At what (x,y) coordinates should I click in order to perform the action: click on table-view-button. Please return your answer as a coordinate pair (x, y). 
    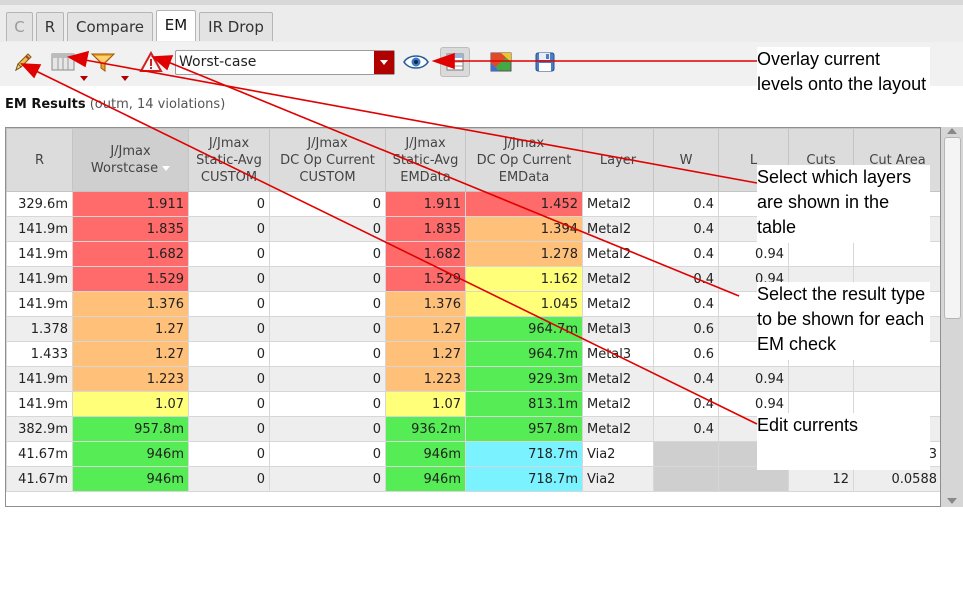
    Looking at the image, I should click on (455, 62).